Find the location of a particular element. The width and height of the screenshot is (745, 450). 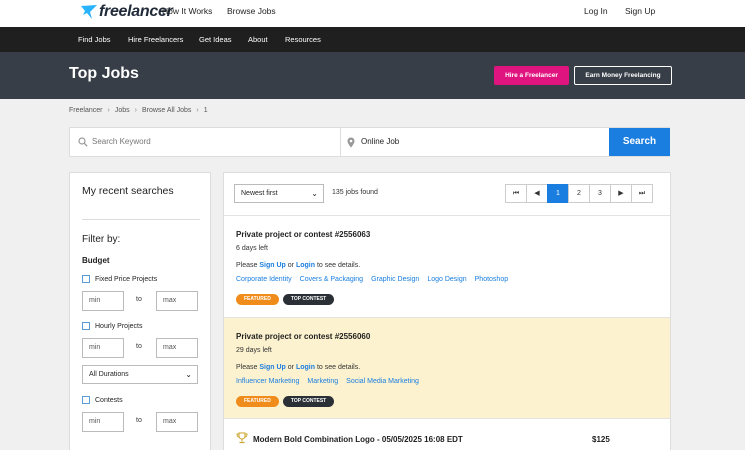

page-3-button: 3 is located at coordinates (600, 193).